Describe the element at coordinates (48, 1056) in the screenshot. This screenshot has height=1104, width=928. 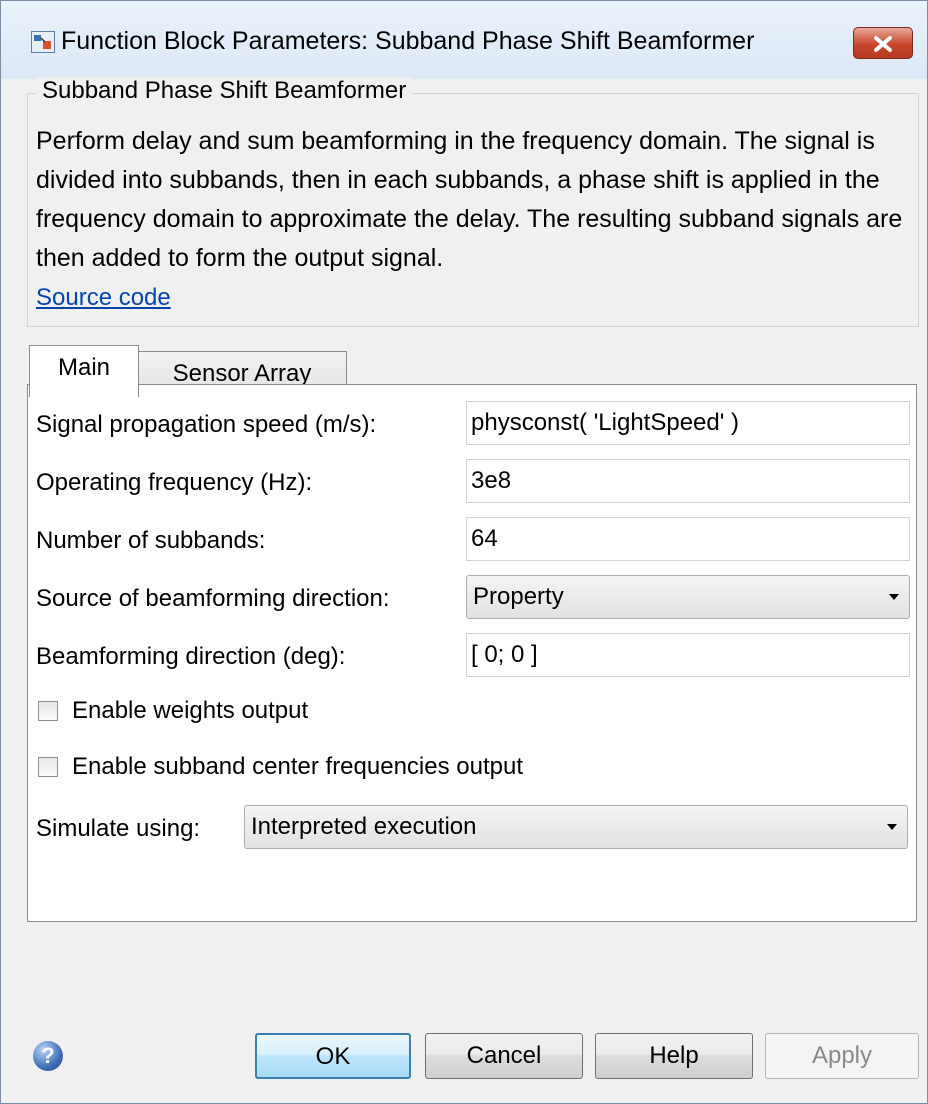
I see `help-icon: ?` at that location.